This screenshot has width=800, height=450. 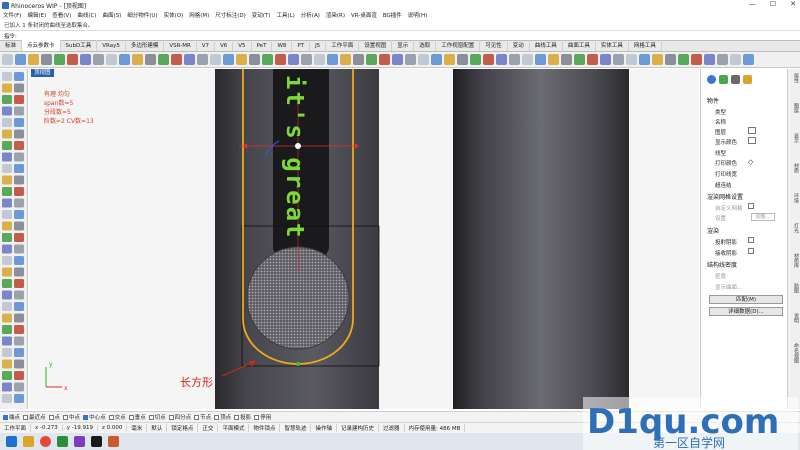 What do you see at coordinates (180, 46) in the screenshot?
I see `toolbar-tab: VSR-MR` at bounding box center [180, 46].